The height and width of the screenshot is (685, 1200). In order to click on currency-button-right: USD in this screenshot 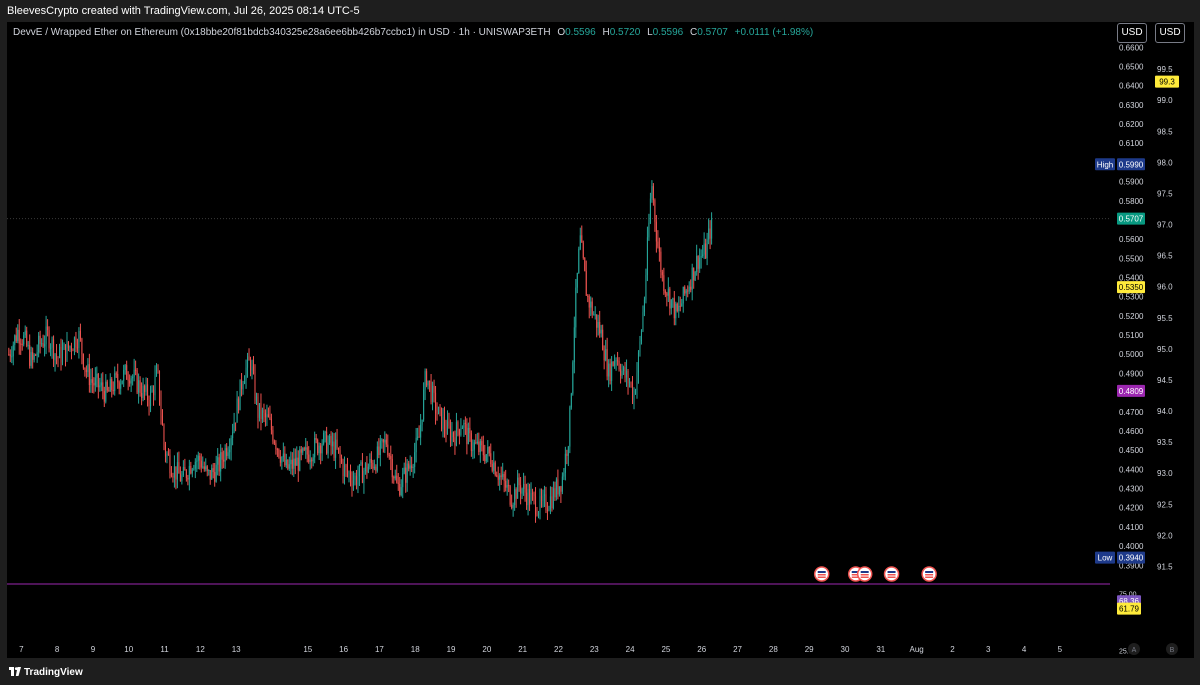, I will do `click(1170, 33)`.